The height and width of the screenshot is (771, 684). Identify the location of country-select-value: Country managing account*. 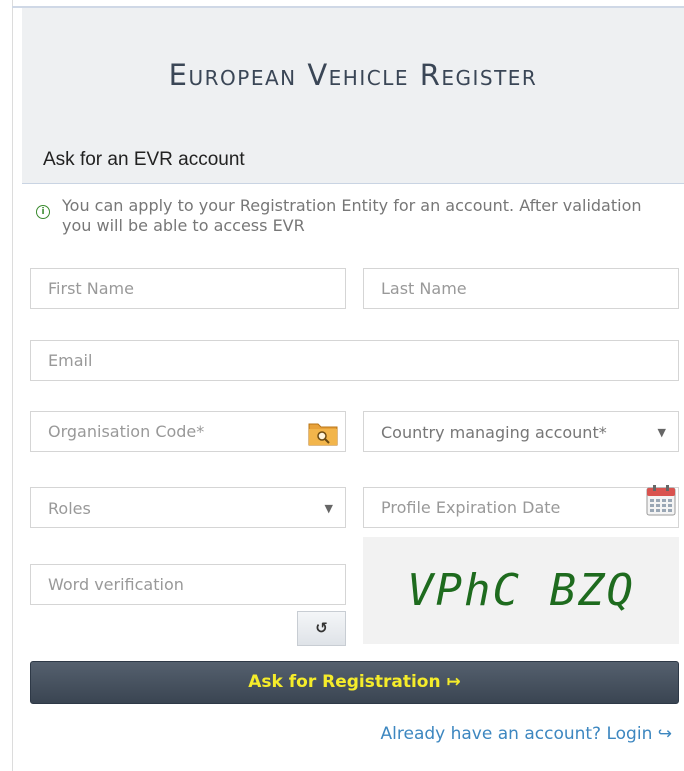
(494, 432).